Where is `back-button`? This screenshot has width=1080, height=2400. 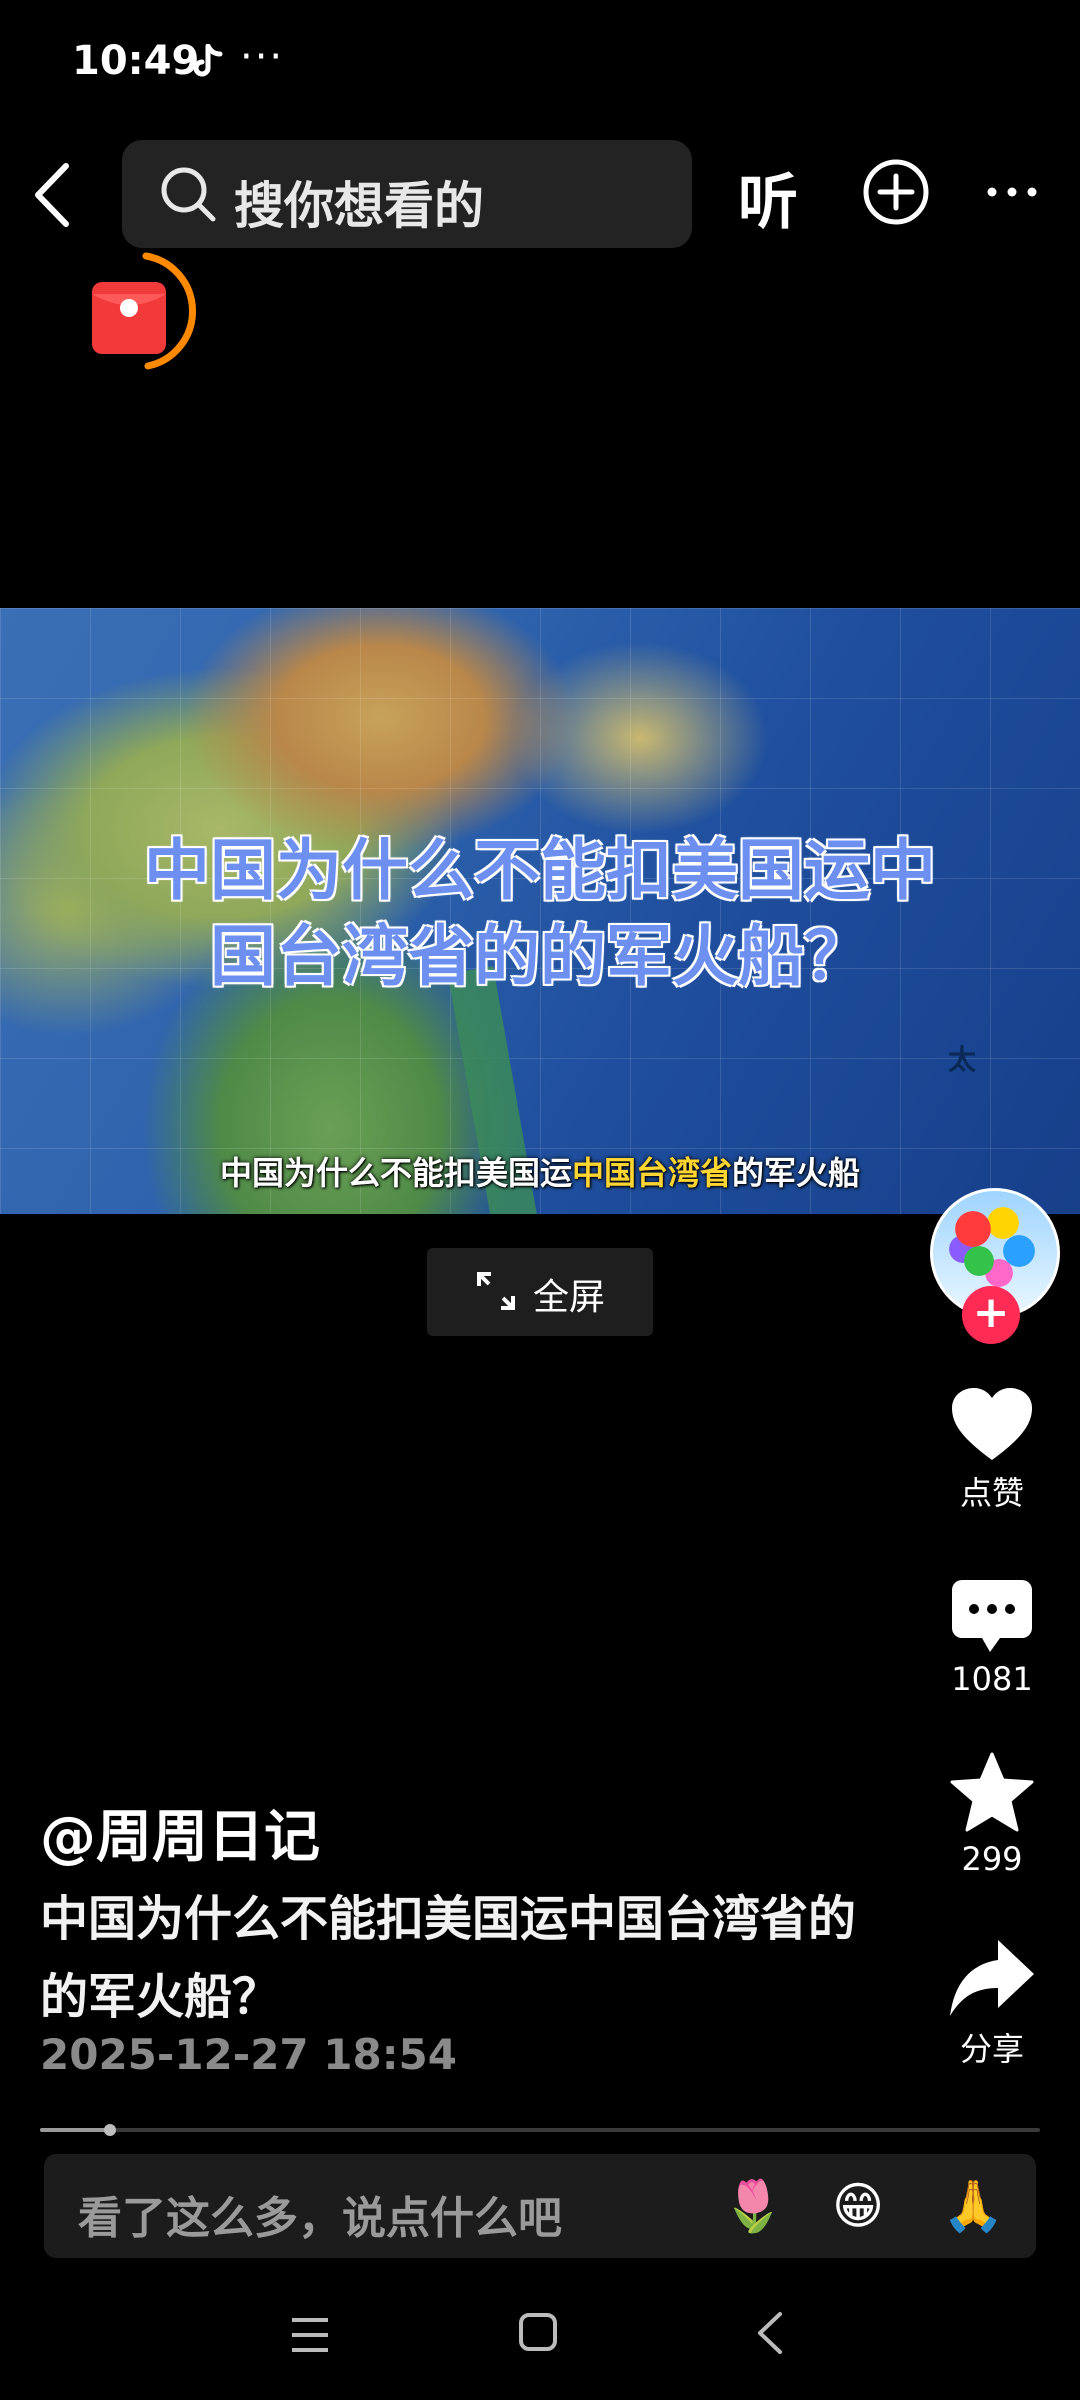 back-button is located at coordinates (52, 195).